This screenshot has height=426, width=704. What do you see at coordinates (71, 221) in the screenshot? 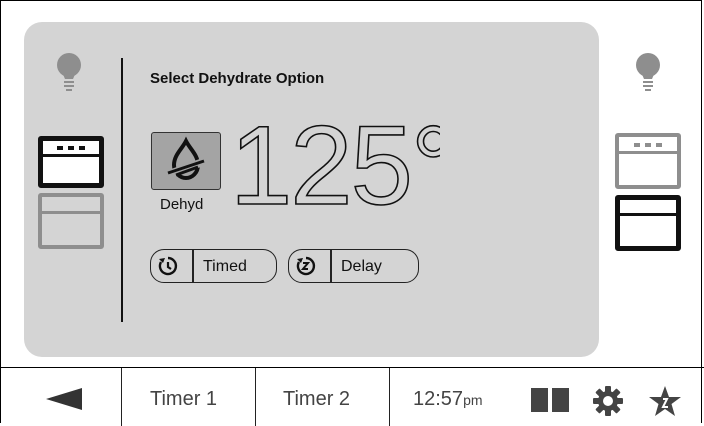
I see `left-lower-oven-button` at bounding box center [71, 221].